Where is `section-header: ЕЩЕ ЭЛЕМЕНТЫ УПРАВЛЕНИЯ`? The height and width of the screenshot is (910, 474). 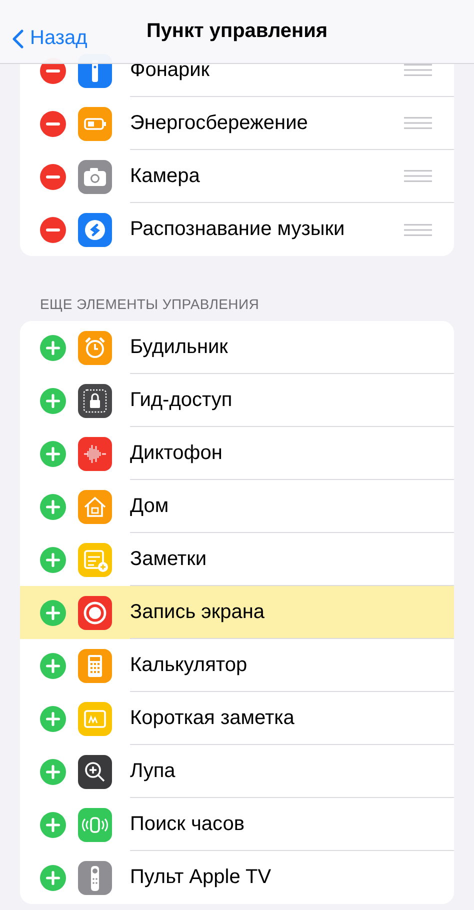
section-header: ЕЩЕ ЭЛЕМЕНТЫ УПРАВЛЕНИЯ is located at coordinates (149, 304).